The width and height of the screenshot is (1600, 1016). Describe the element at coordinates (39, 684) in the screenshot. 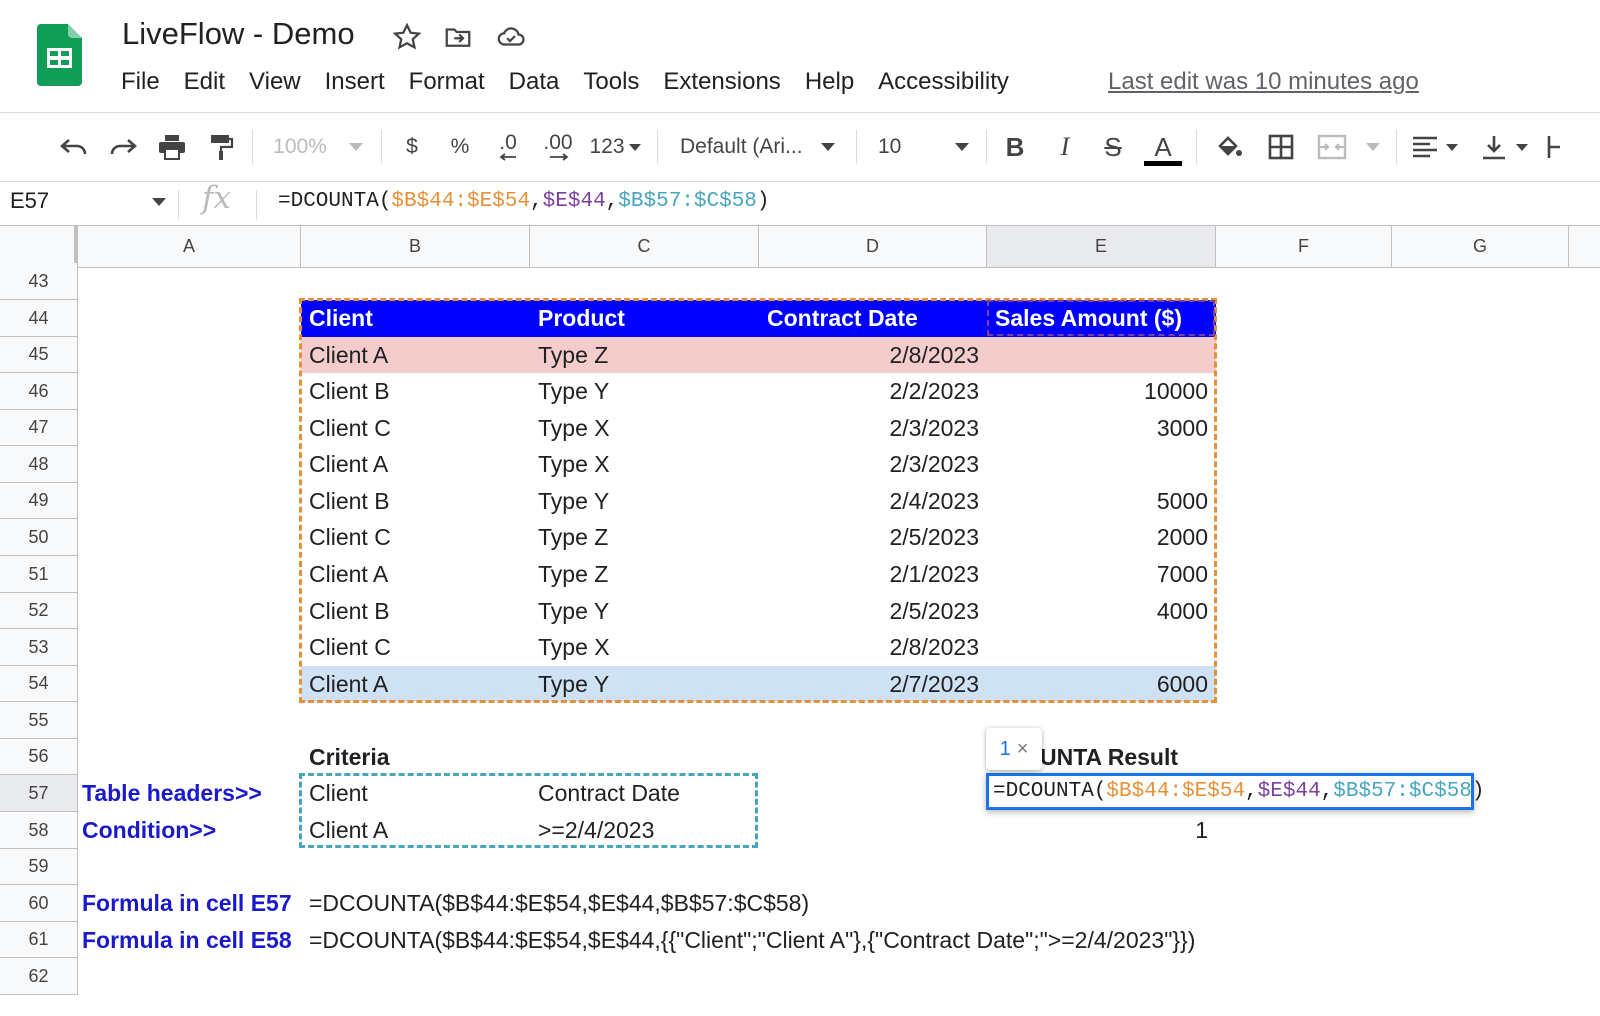

I see `row-header-54: 54` at that location.